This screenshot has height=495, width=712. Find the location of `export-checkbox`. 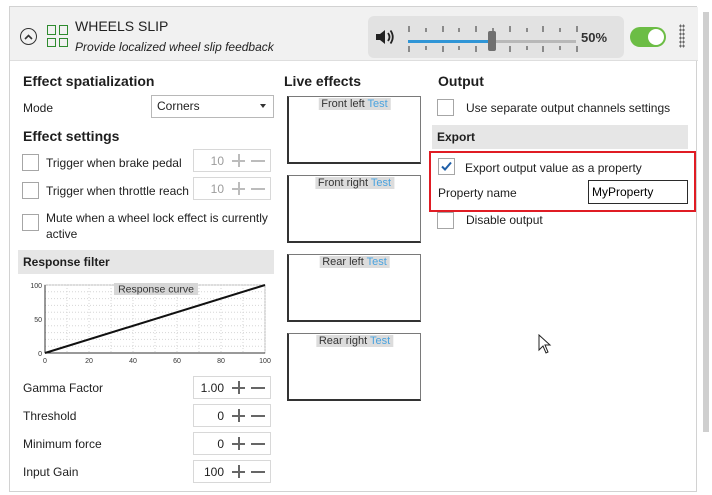

export-checkbox is located at coordinates (446, 166).